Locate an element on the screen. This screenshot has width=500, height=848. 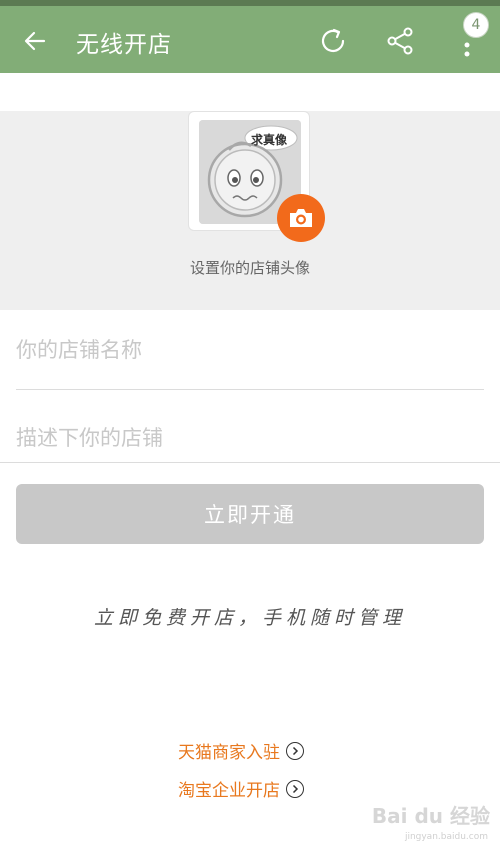
tmall-merchant-link: 天猫商家入驻 is located at coordinates (241, 750).